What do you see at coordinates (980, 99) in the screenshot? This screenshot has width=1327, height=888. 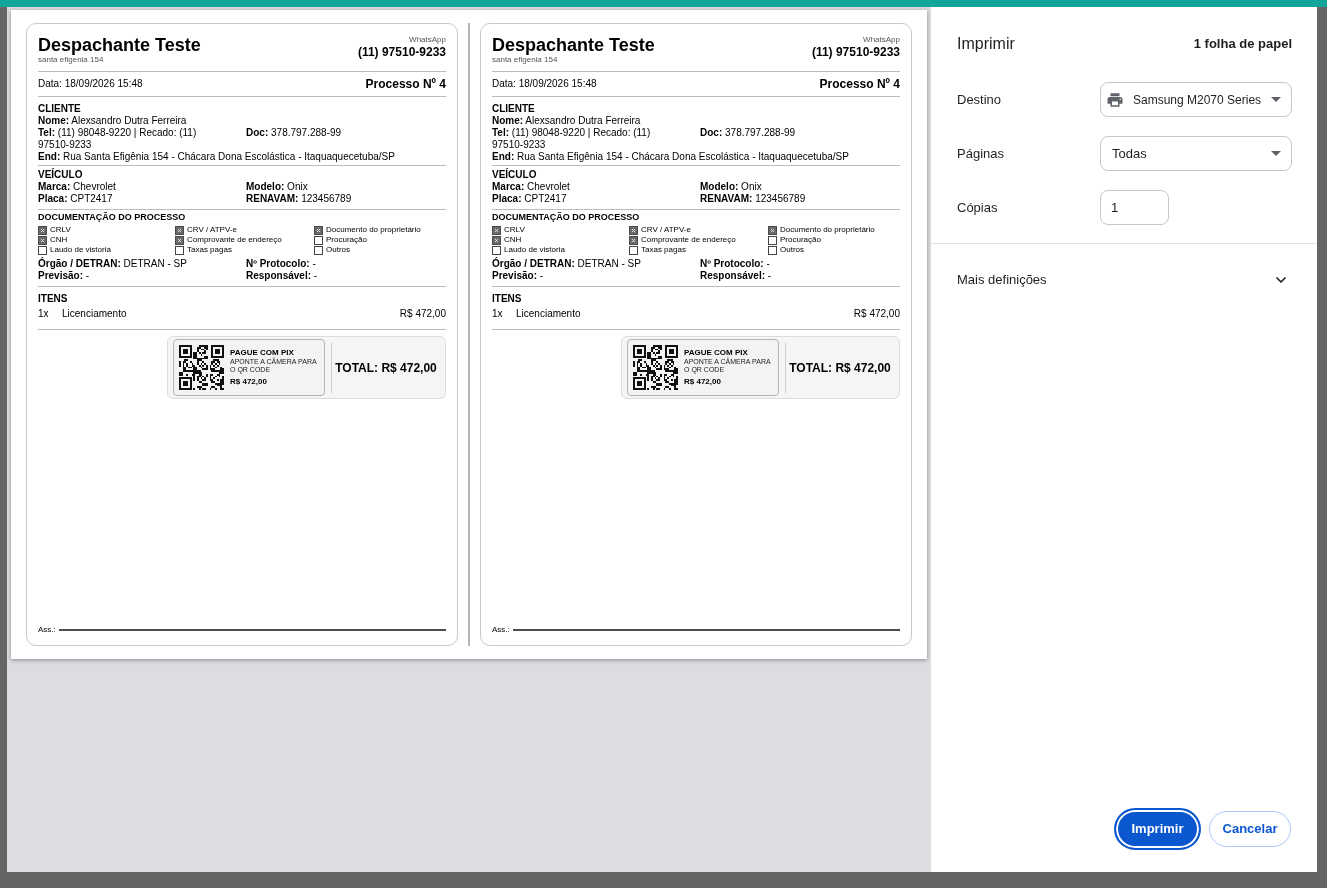 I see `field-label: Destino` at bounding box center [980, 99].